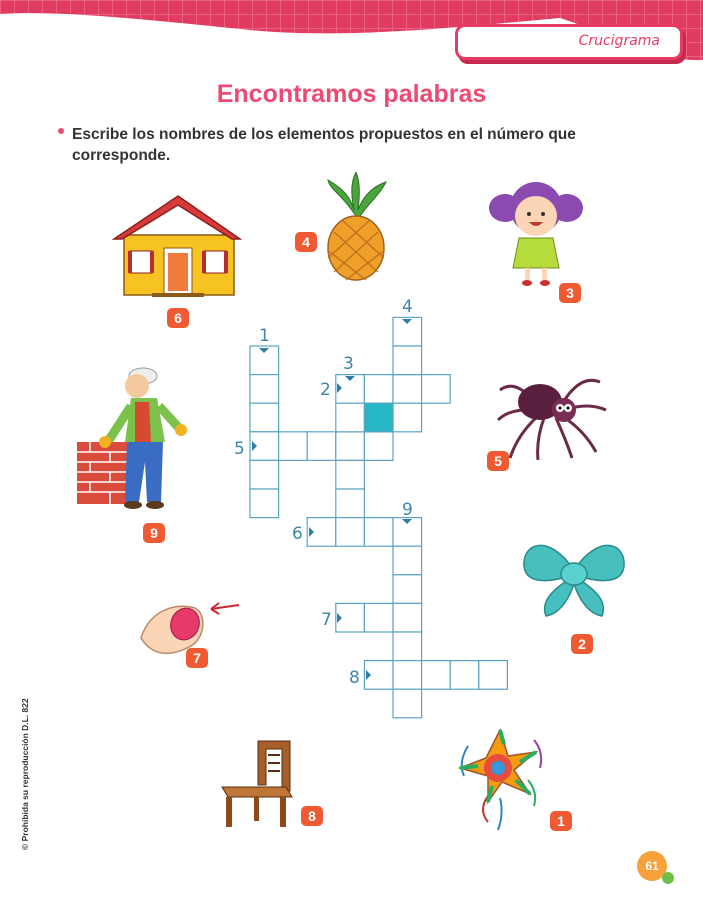 This screenshot has width=703, height=900. What do you see at coordinates (498, 461) in the screenshot?
I see `picture-number-5: 5` at bounding box center [498, 461].